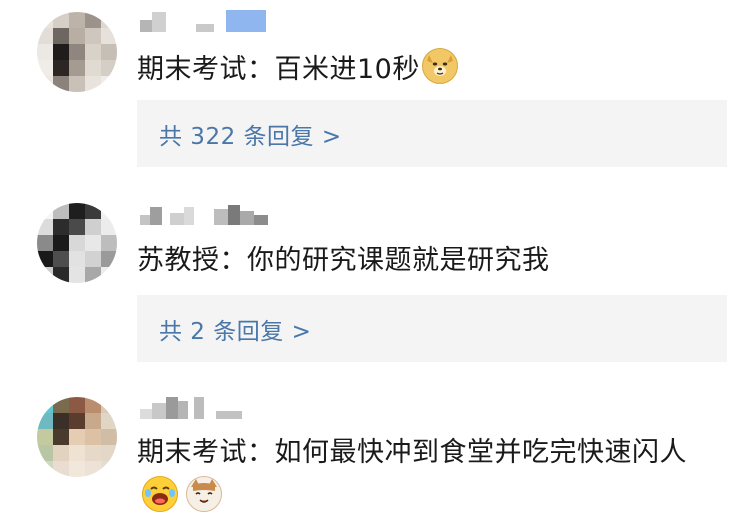  Describe the element at coordinates (250, 136) in the screenshot. I see `reply-count-label: 共 322 条回复 >` at that location.